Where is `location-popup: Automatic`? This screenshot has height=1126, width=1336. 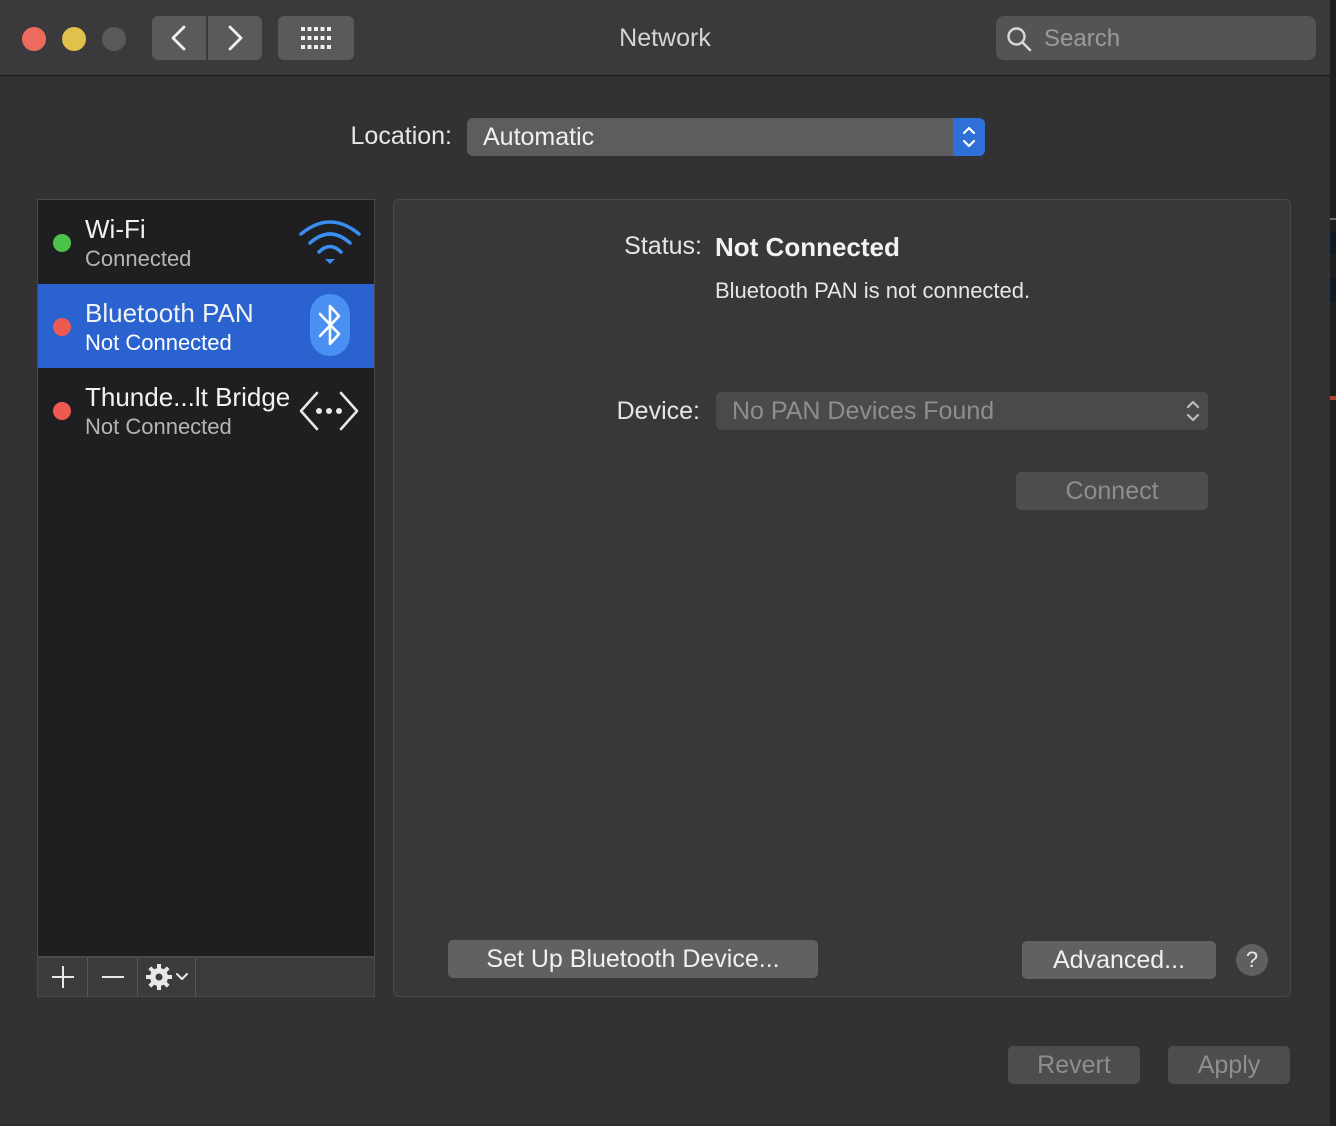 location-popup: Automatic is located at coordinates (726, 137).